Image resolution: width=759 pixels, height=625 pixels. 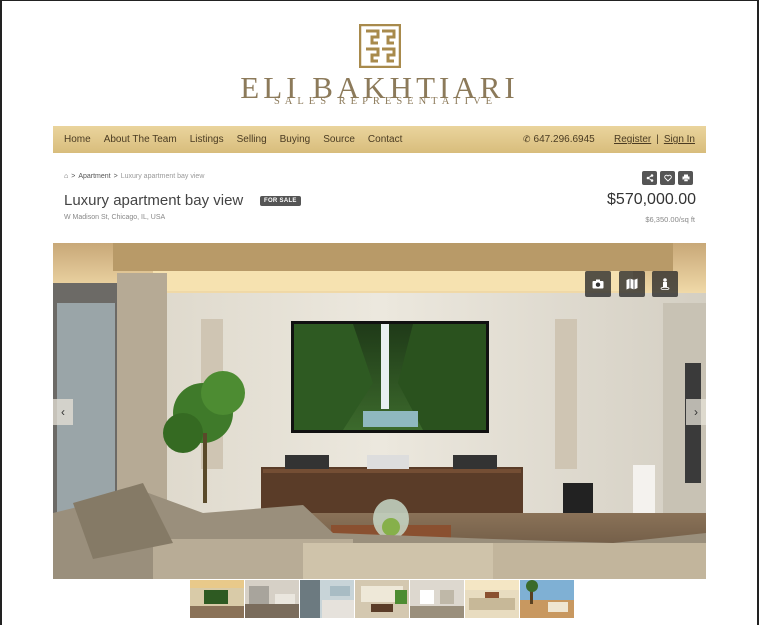 I want to click on home-icon: ⌂, so click(x=66, y=176).